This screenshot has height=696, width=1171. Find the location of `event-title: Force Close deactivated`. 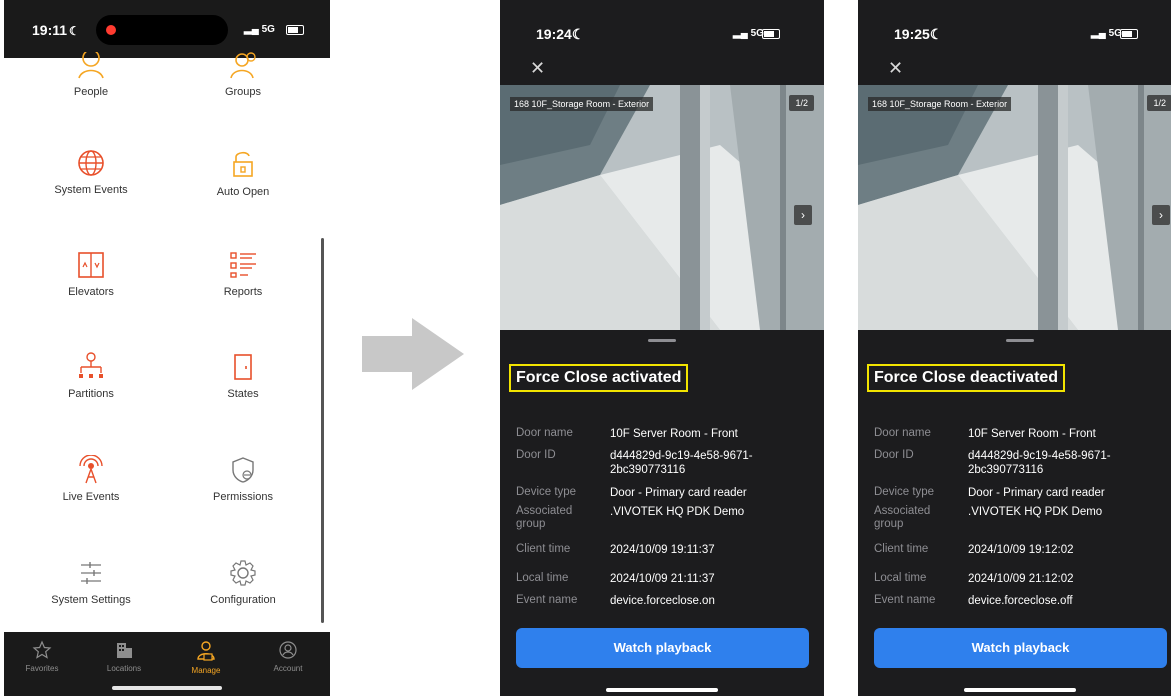

event-title: Force Close deactivated is located at coordinates (966, 378).